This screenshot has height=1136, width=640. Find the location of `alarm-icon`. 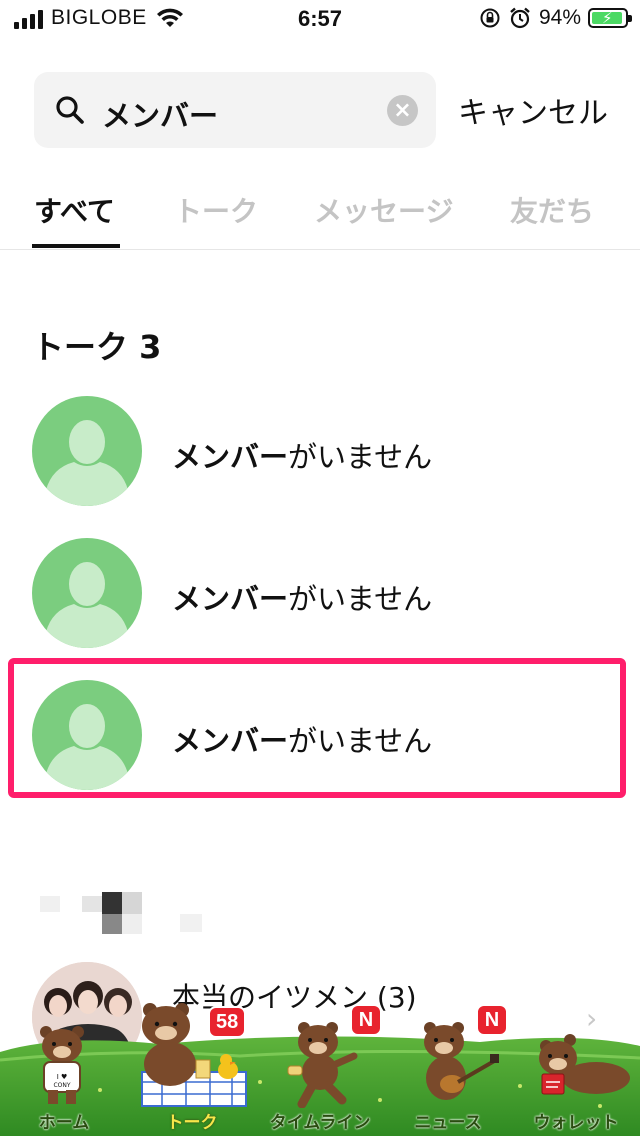

alarm-icon is located at coordinates (520, 18).